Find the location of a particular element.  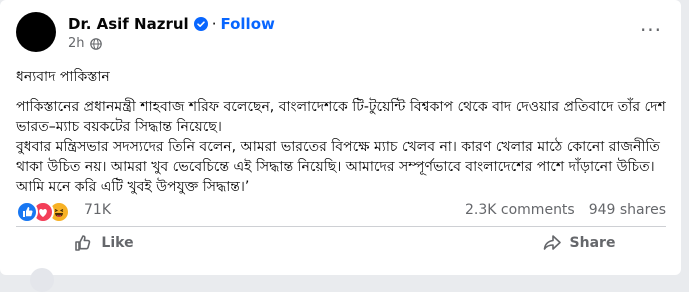

reaction-count: 71K is located at coordinates (97, 210).